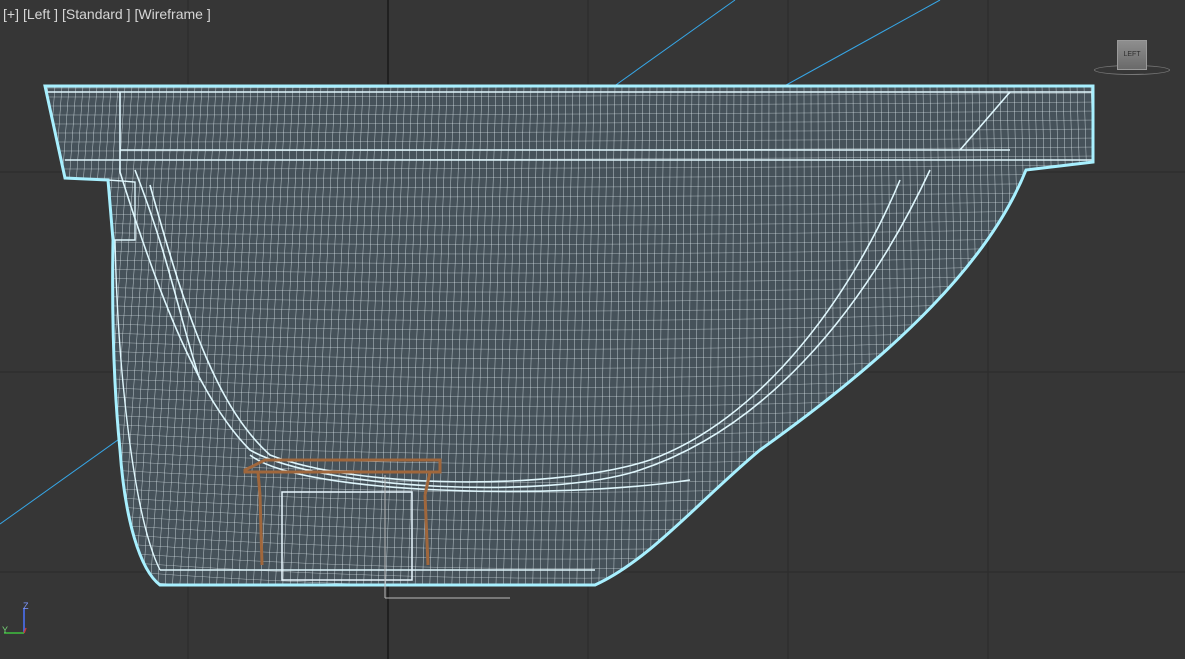  I want to click on viewcube-face-left: LEFT, so click(1132, 55).